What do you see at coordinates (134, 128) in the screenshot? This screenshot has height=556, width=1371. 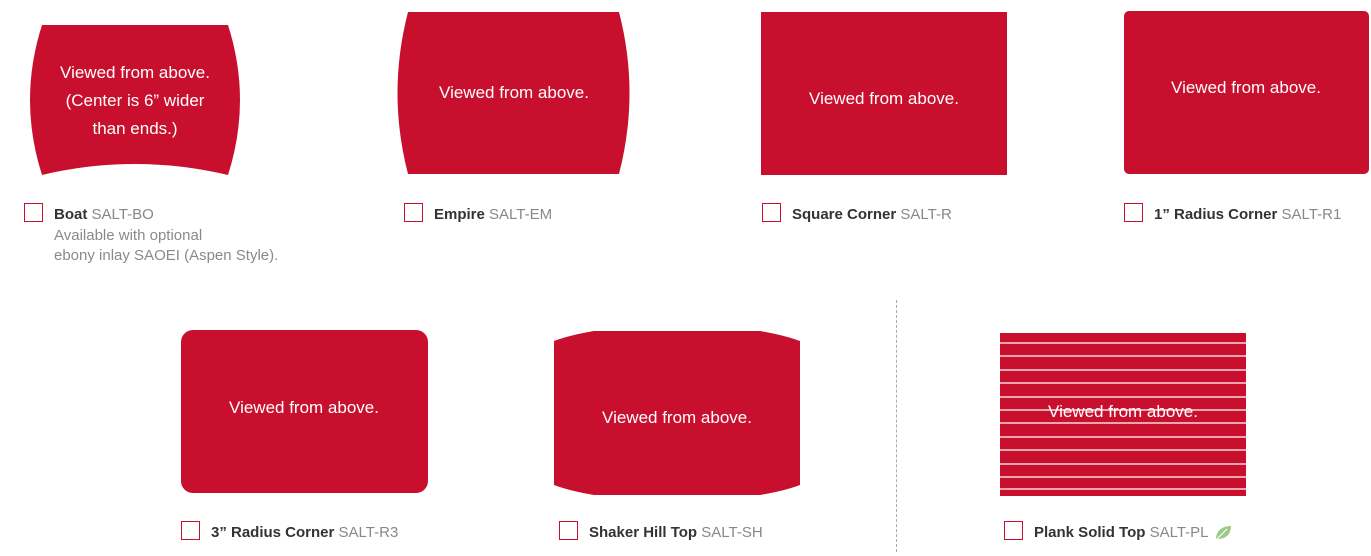 I see `boat-caption-line-3: than ends.)` at bounding box center [134, 128].